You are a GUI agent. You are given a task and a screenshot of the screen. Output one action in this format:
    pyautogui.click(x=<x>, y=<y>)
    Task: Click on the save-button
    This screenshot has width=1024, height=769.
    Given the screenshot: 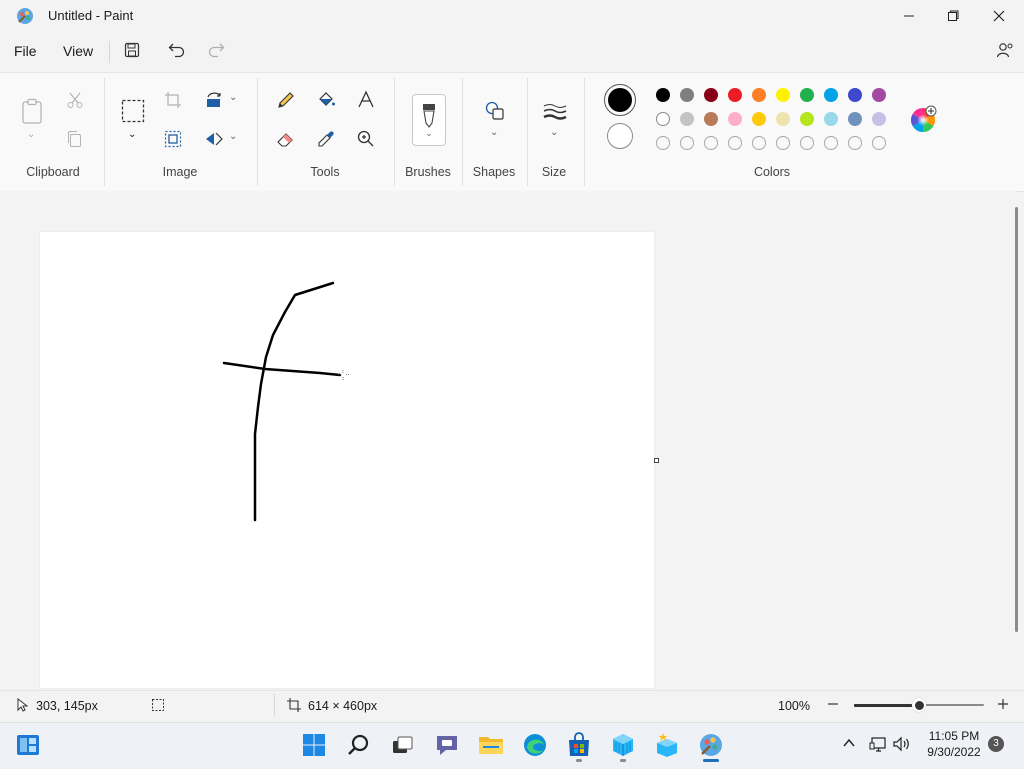 What is the action you would take?
    pyautogui.click(x=132, y=50)
    